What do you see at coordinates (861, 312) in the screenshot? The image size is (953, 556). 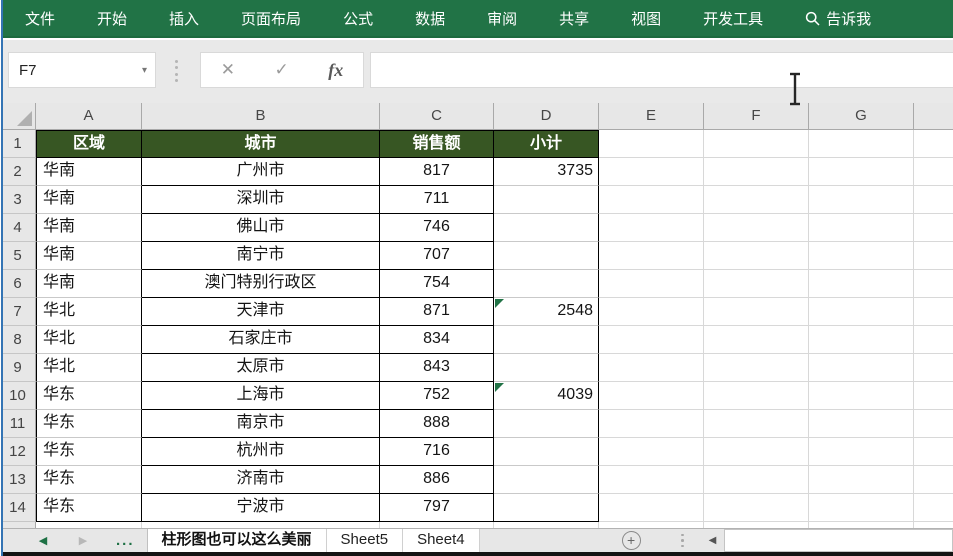 I see `cell-g7` at bounding box center [861, 312].